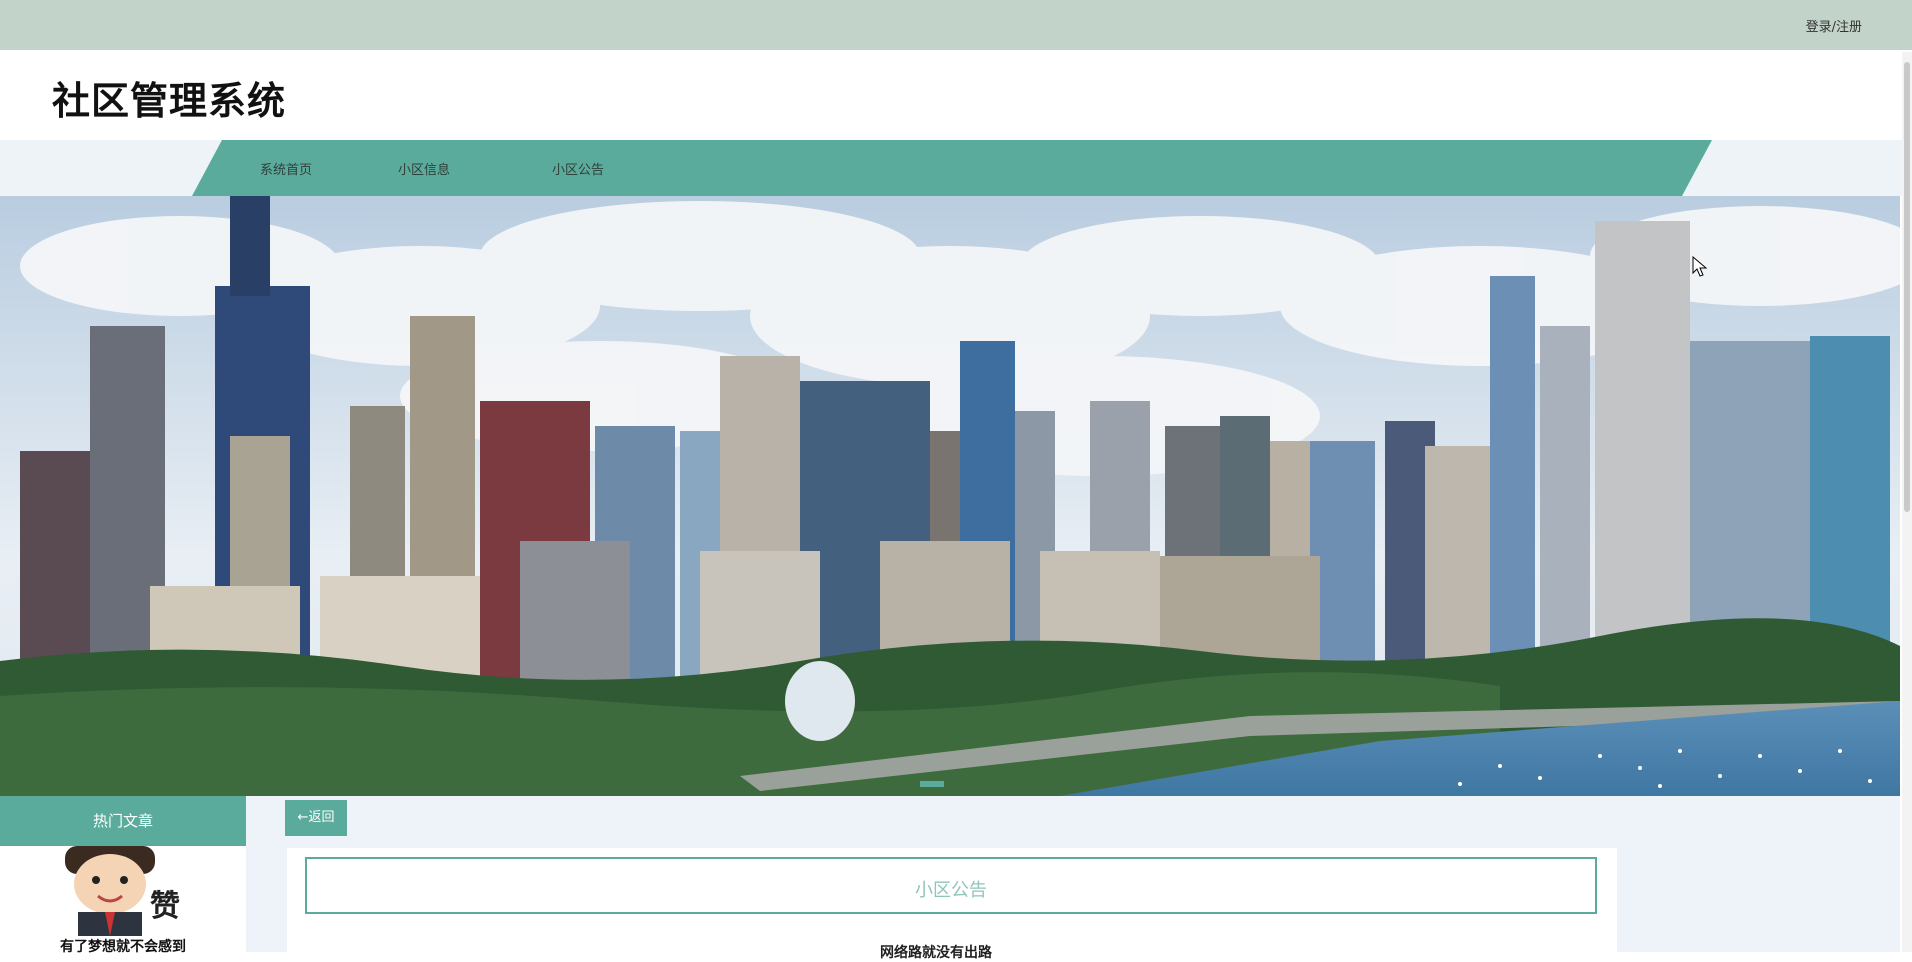  What do you see at coordinates (956, 25) in the screenshot?
I see `top-bar: 登录/注册` at bounding box center [956, 25].